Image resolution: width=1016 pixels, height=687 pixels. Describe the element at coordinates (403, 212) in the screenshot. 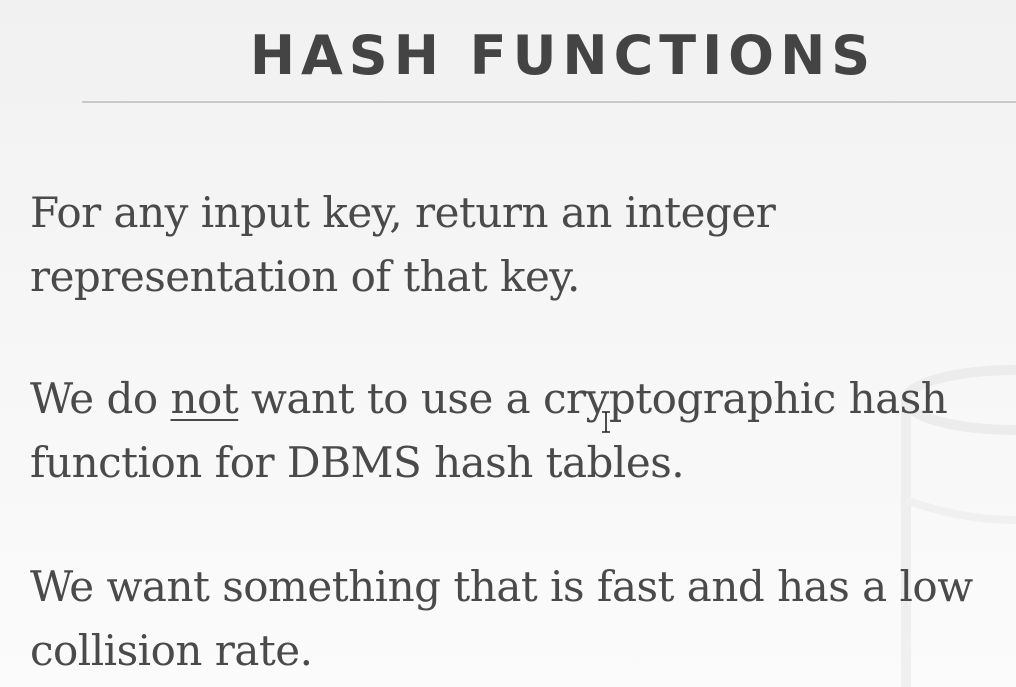

I see `paragraph-line: For any input key, return an integer` at that location.